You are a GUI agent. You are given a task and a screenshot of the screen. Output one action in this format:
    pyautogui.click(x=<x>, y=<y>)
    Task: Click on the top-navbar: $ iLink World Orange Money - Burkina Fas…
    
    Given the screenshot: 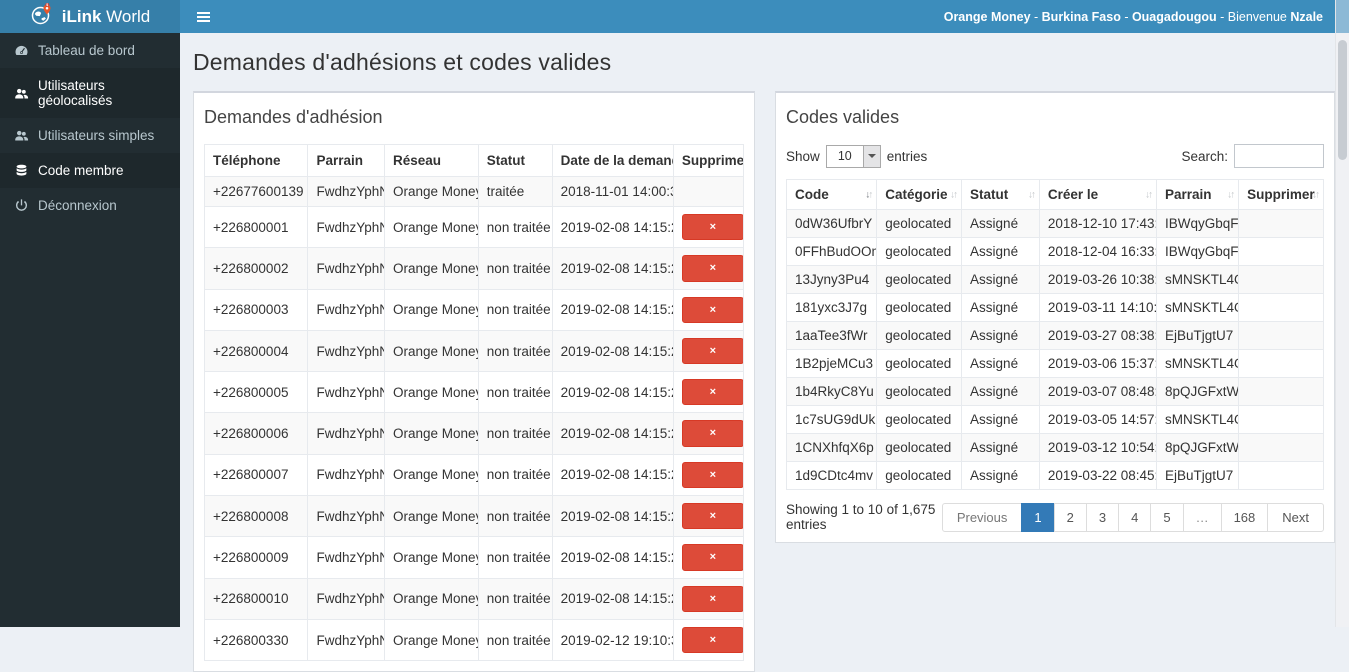 What is the action you would take?
    pyautogui.click(x=674, y=16)
    